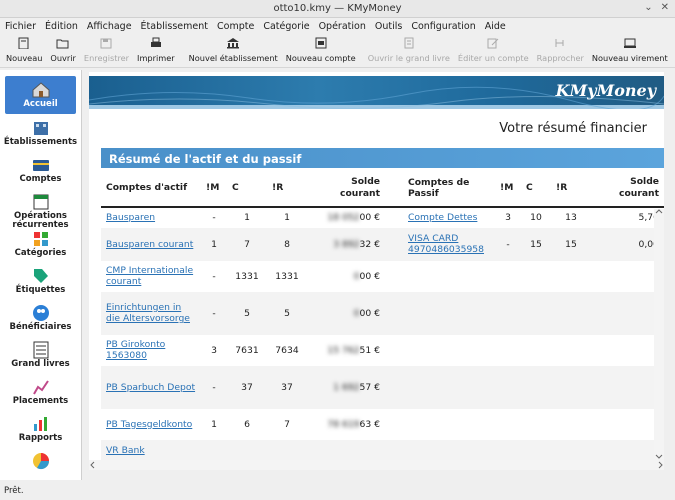 This screenshot has height=500, width=675. I want to click on asset-name: PB Girokonto 1563080, so click(151, 350).